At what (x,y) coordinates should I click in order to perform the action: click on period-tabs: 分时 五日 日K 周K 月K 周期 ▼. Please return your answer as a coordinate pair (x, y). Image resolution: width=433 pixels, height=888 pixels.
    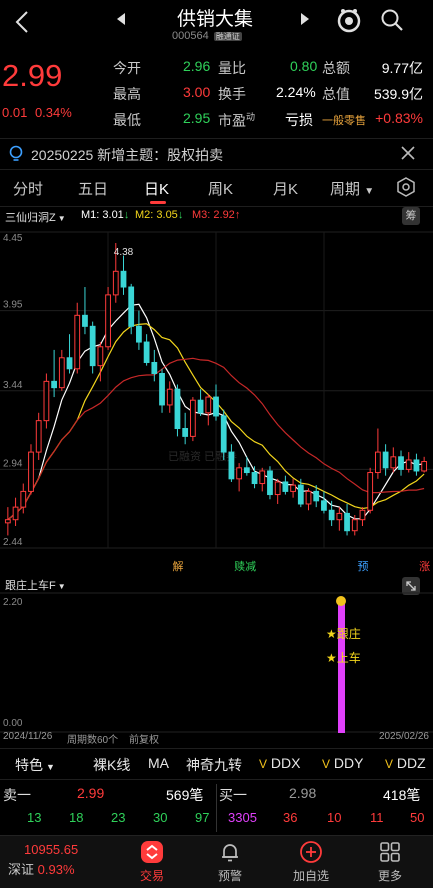
    Looking at the image, I should click on (216, 188).